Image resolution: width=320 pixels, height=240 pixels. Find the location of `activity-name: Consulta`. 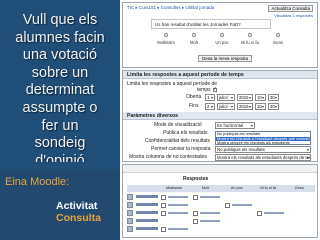

activity-name: Consulta is located at coordinates (78, 218).